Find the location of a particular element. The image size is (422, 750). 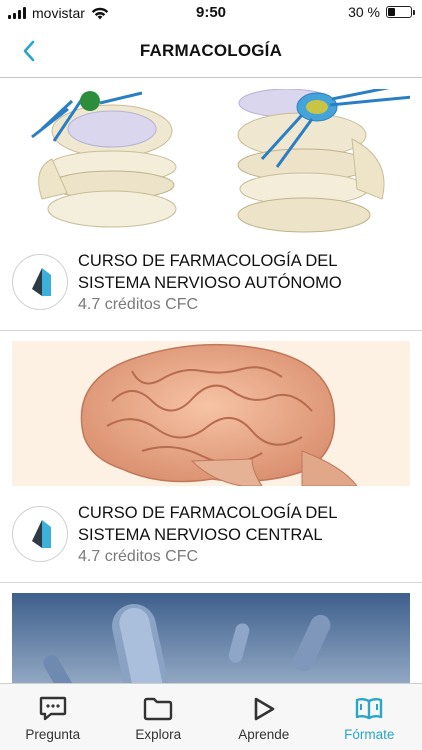

tab-bar: Pregunta Explora Aprende Fórmate is located at coordinates (211, 716).